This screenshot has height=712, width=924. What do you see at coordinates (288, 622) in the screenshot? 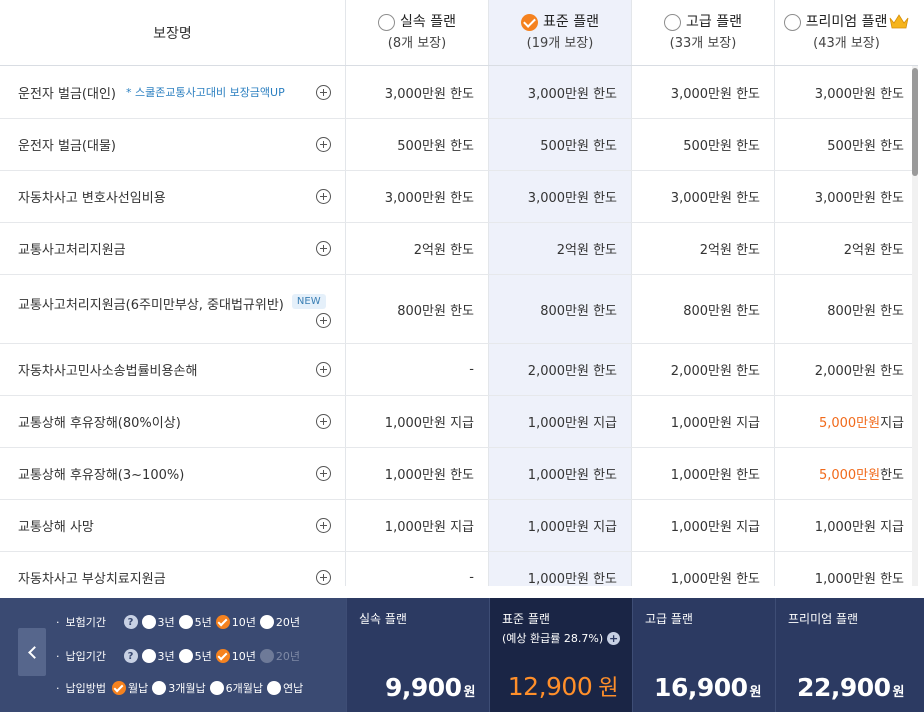
I see `option-value: 20년` at bounding box center [288, 622].